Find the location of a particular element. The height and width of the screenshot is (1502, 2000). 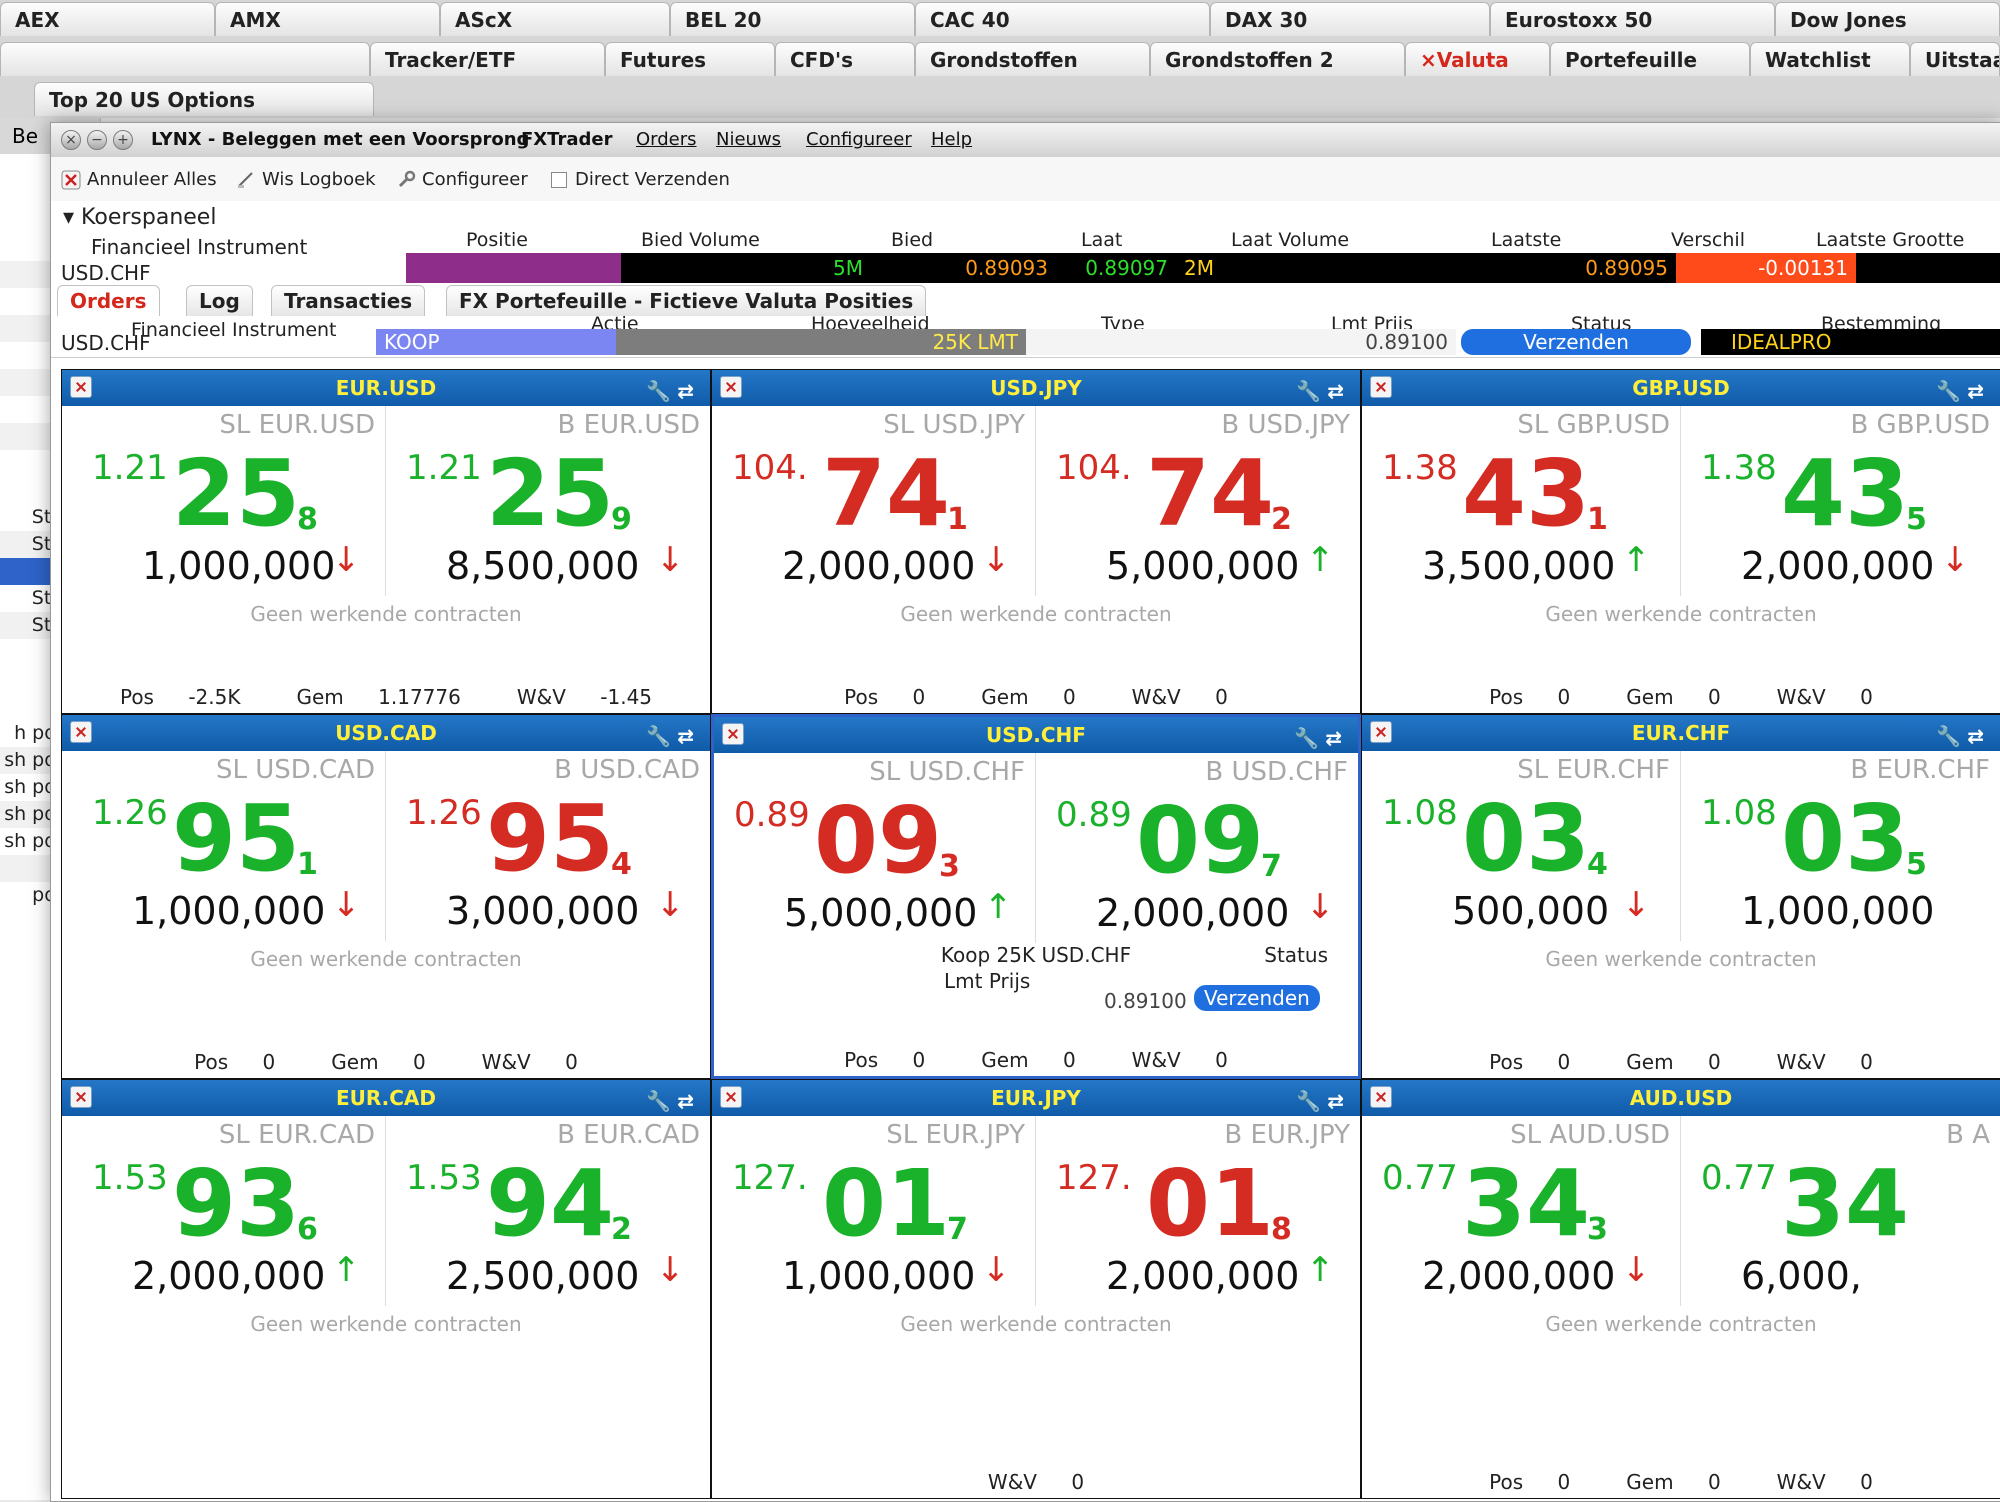

sell-side: SL EUR.CHF 1.08 03 4 500,000 ↓ is located at coordinates (1521, 846).